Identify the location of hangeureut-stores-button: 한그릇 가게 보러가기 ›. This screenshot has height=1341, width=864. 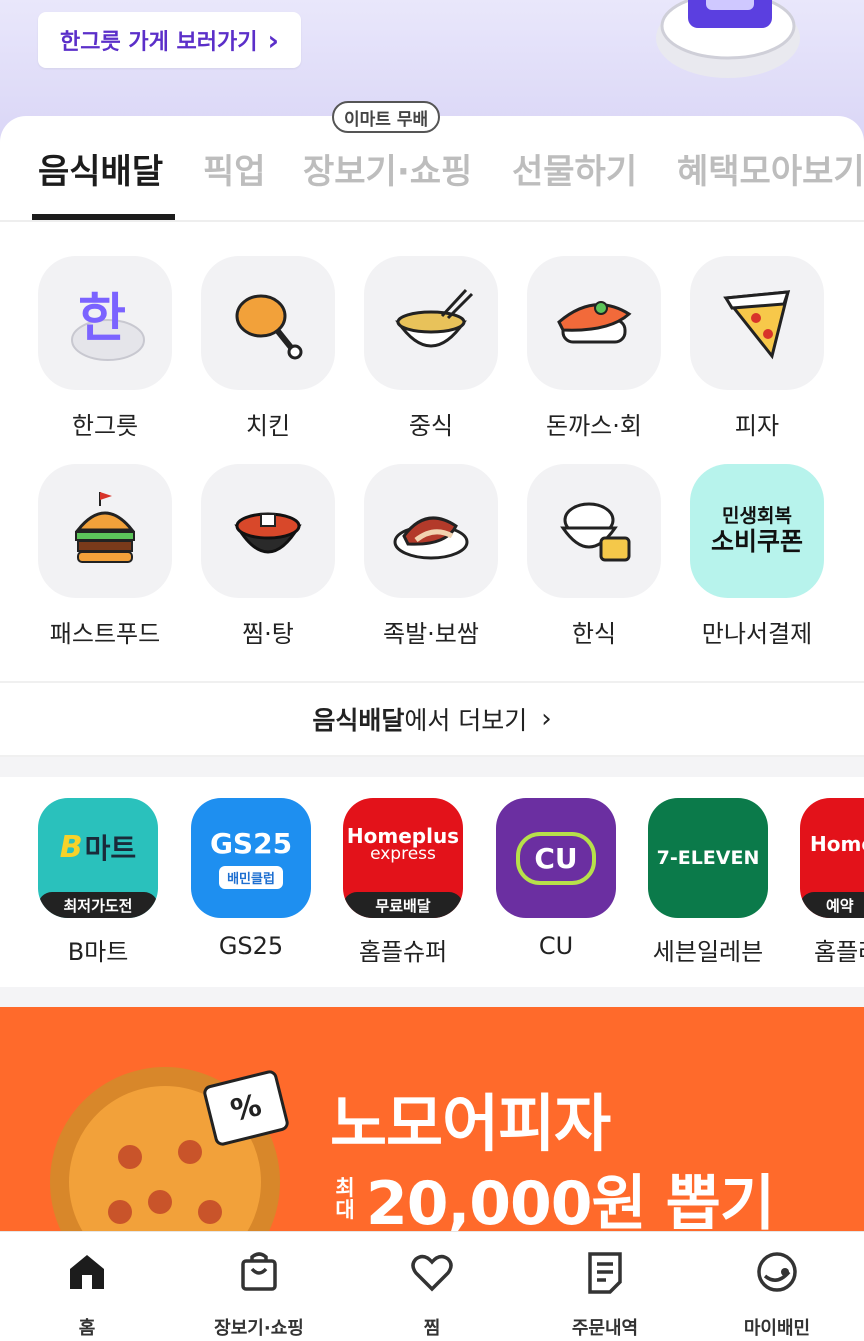
(170, 40).